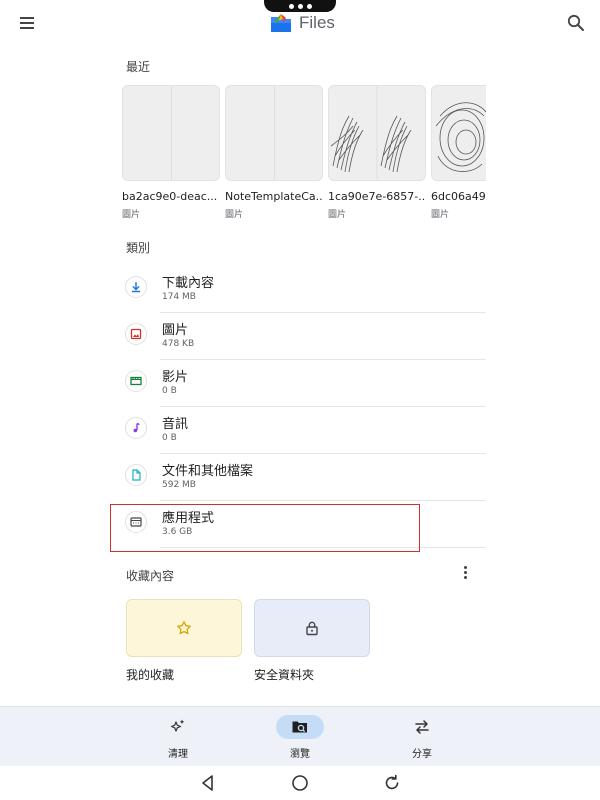  I want to click on bottom-navigation: 清理 瀏覽 分享, so click(300, 736).